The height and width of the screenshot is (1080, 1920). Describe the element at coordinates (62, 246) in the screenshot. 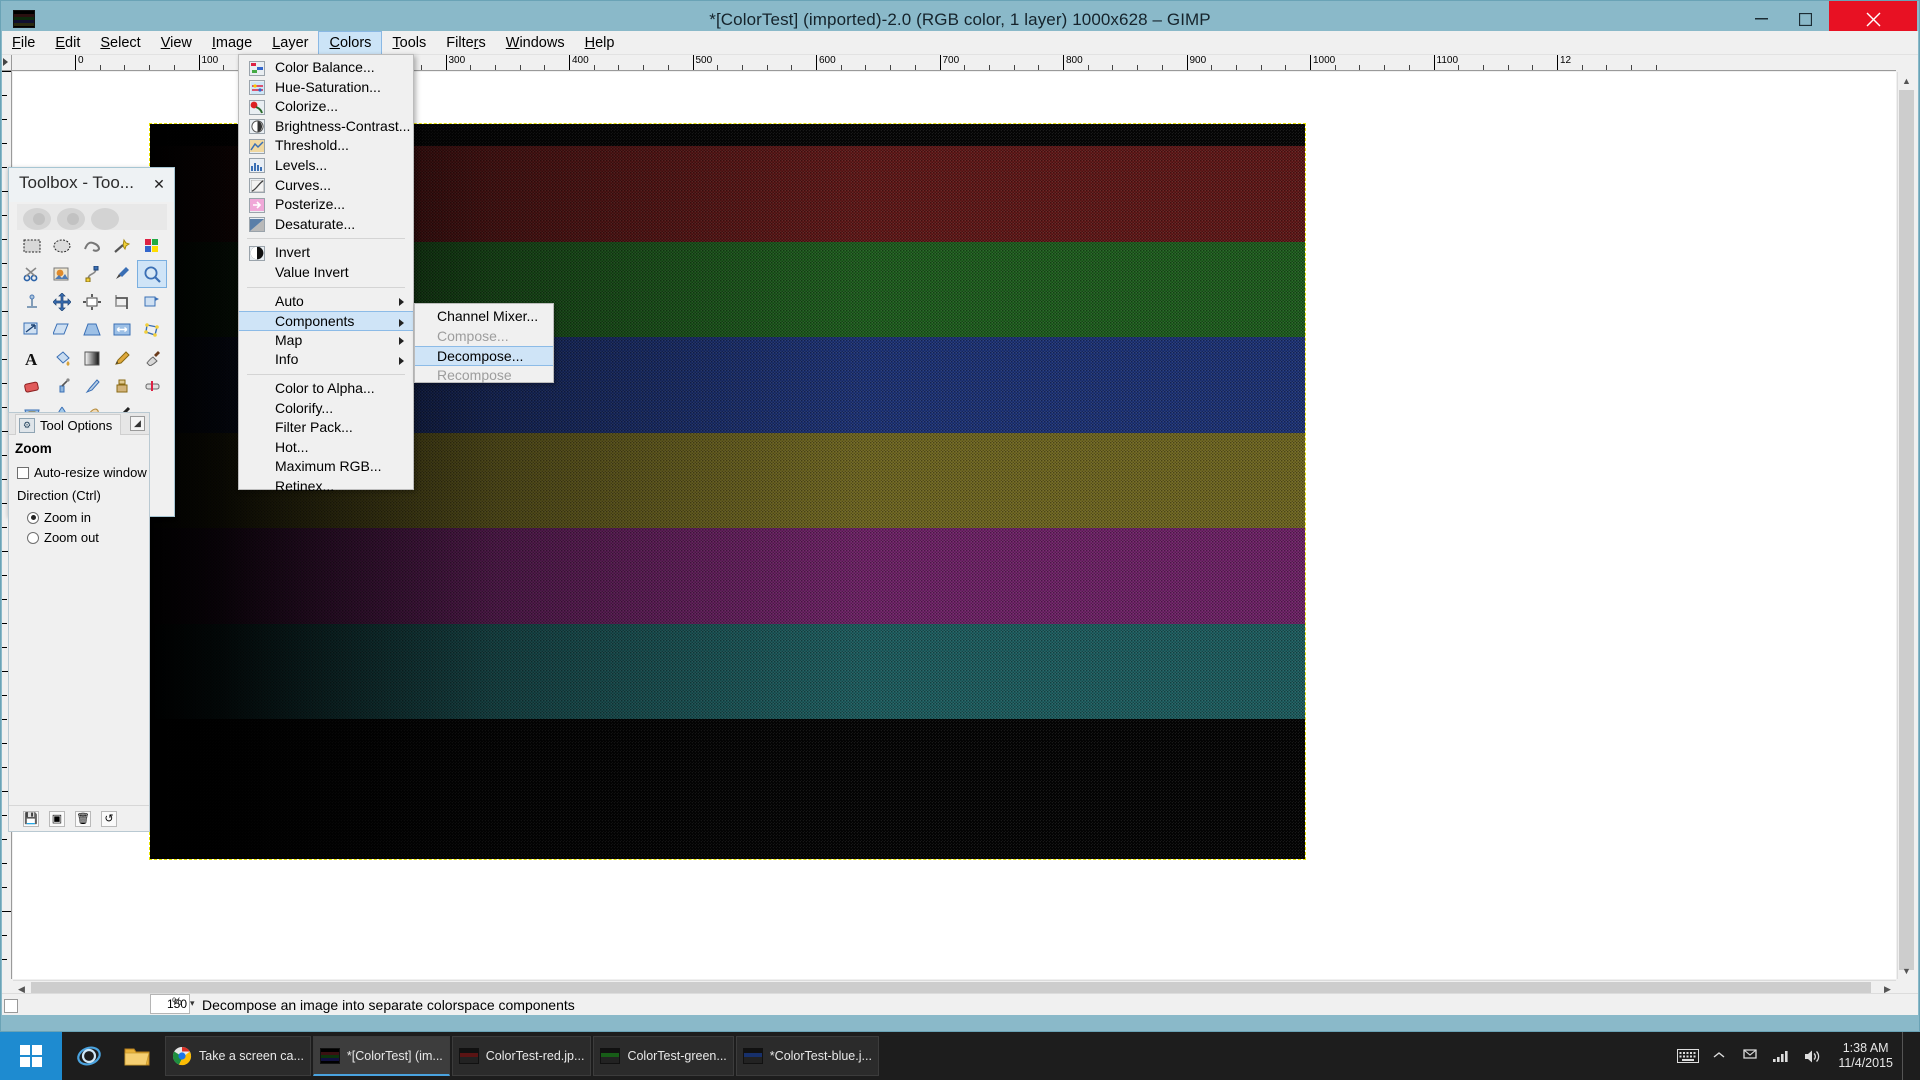

I see `ellipse-select-tool` at that location.